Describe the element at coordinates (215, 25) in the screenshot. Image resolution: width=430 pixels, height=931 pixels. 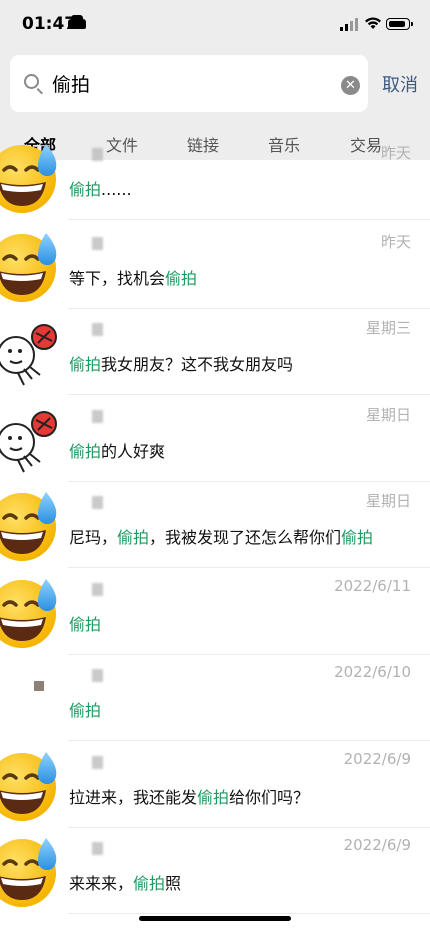
I see `status-bar: 01:47` at that location.